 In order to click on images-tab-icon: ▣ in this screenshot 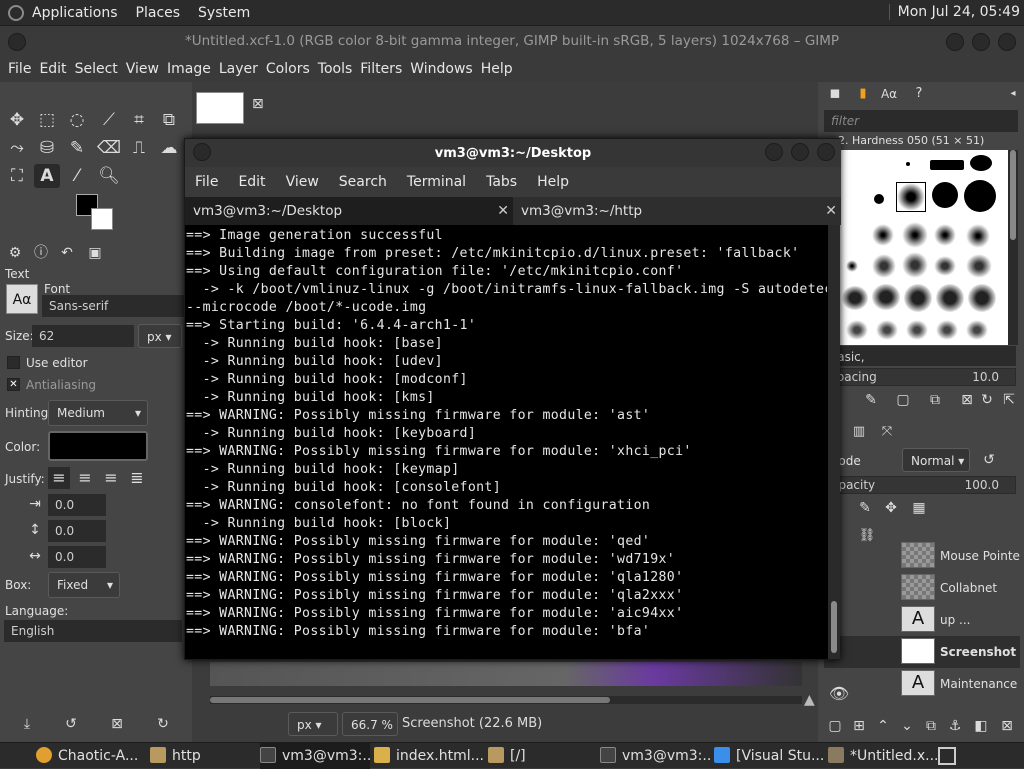, I will do `click(95, 253)`.